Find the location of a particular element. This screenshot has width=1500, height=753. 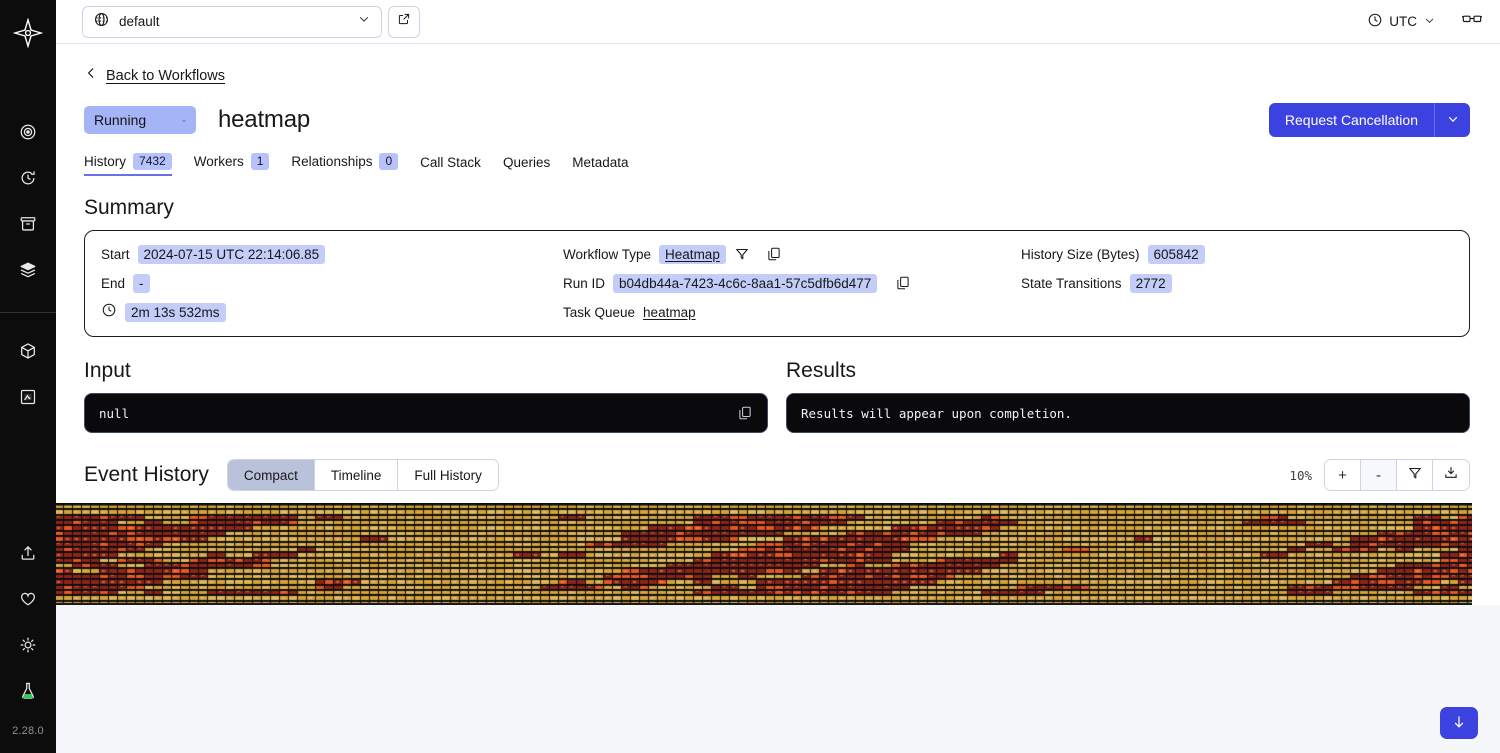

summary-state-transitions-value: 2772 is located at coordinates (1150, 283).